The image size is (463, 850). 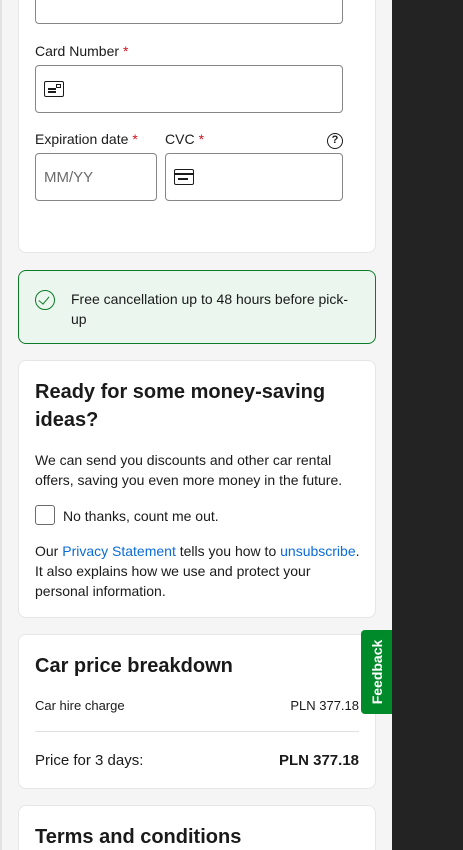 I want to click on terms-title: Terms and conditions, so click(x=138, y=837).